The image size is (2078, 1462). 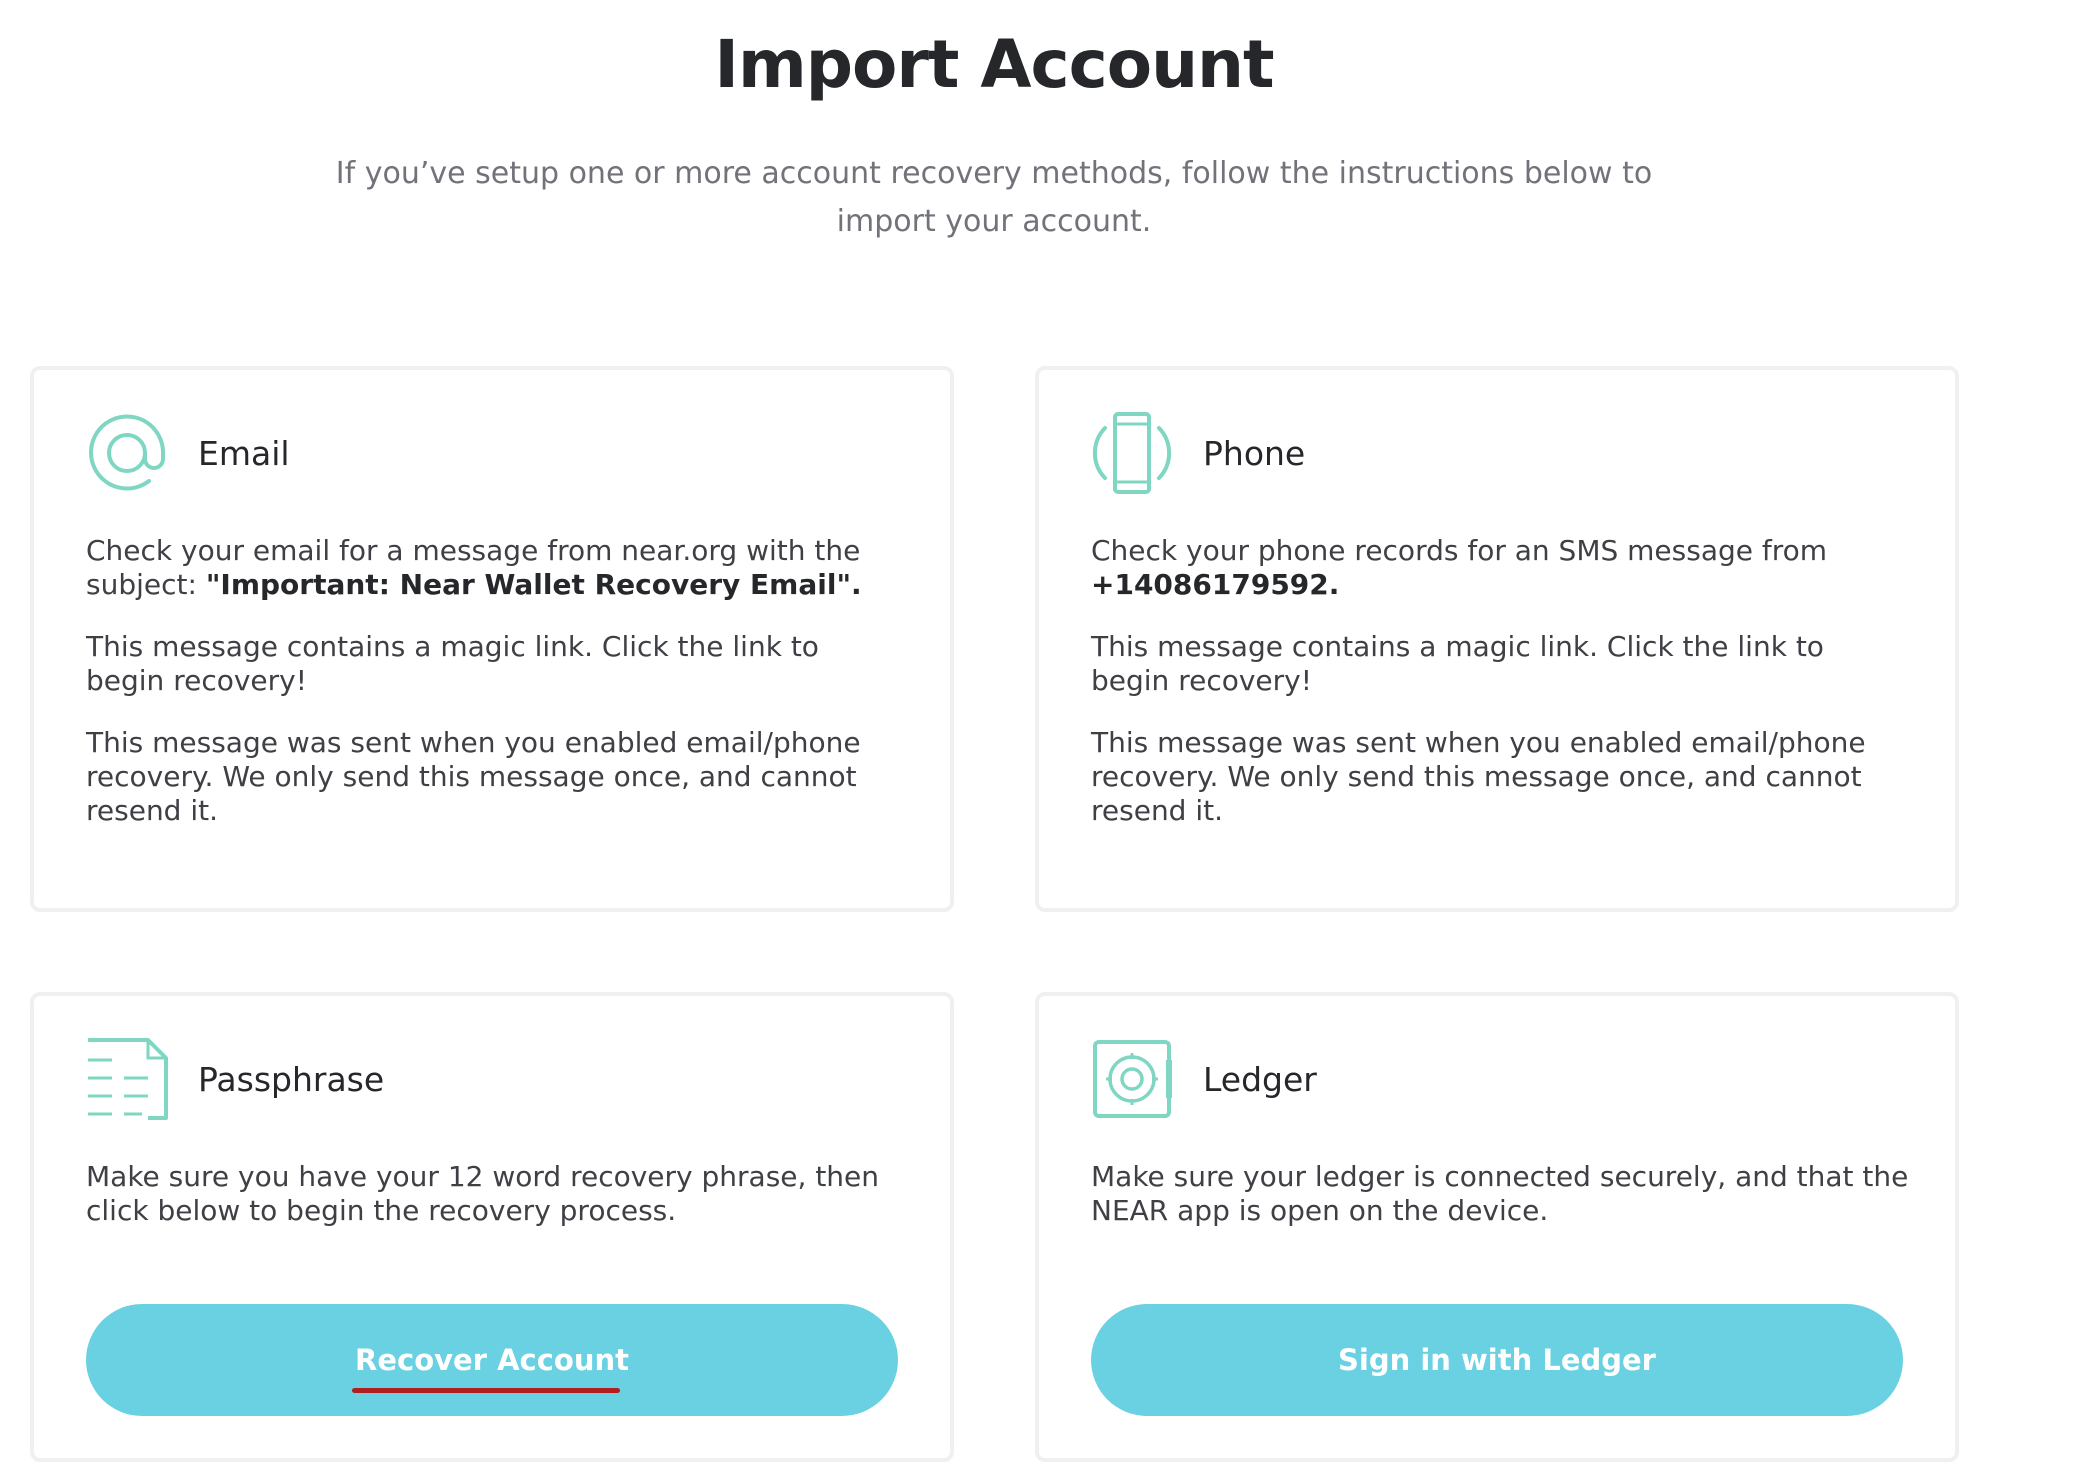 I want to click on card-header: Passphrase, so click(x=234, y=1079).